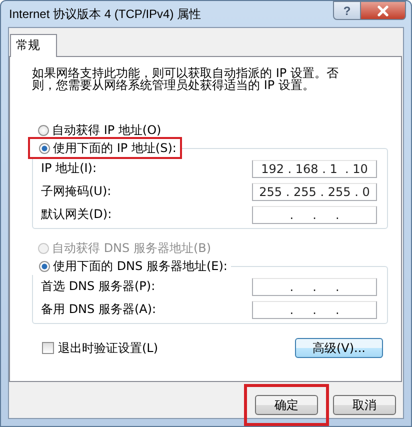 This screenshot has width=412, height=427. What do you see at coordinates (105, 148) in the screenshot?
I see `radio-option: 使用下面的 IP 地址(S):` at bounding box center [105, 148].